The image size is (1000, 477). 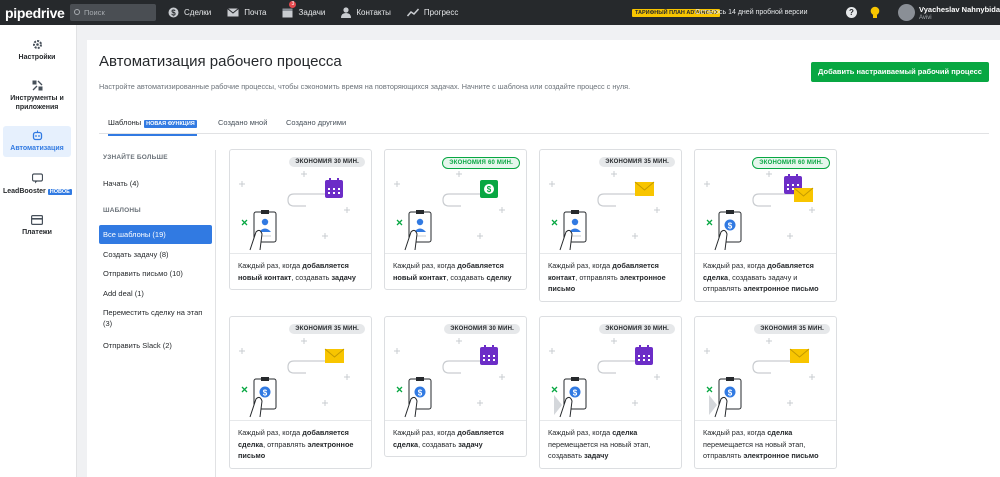 What do you see at coordinates (37, 85) in the screenshot?
I see `tools-icon` at bounding box center [37, 85].